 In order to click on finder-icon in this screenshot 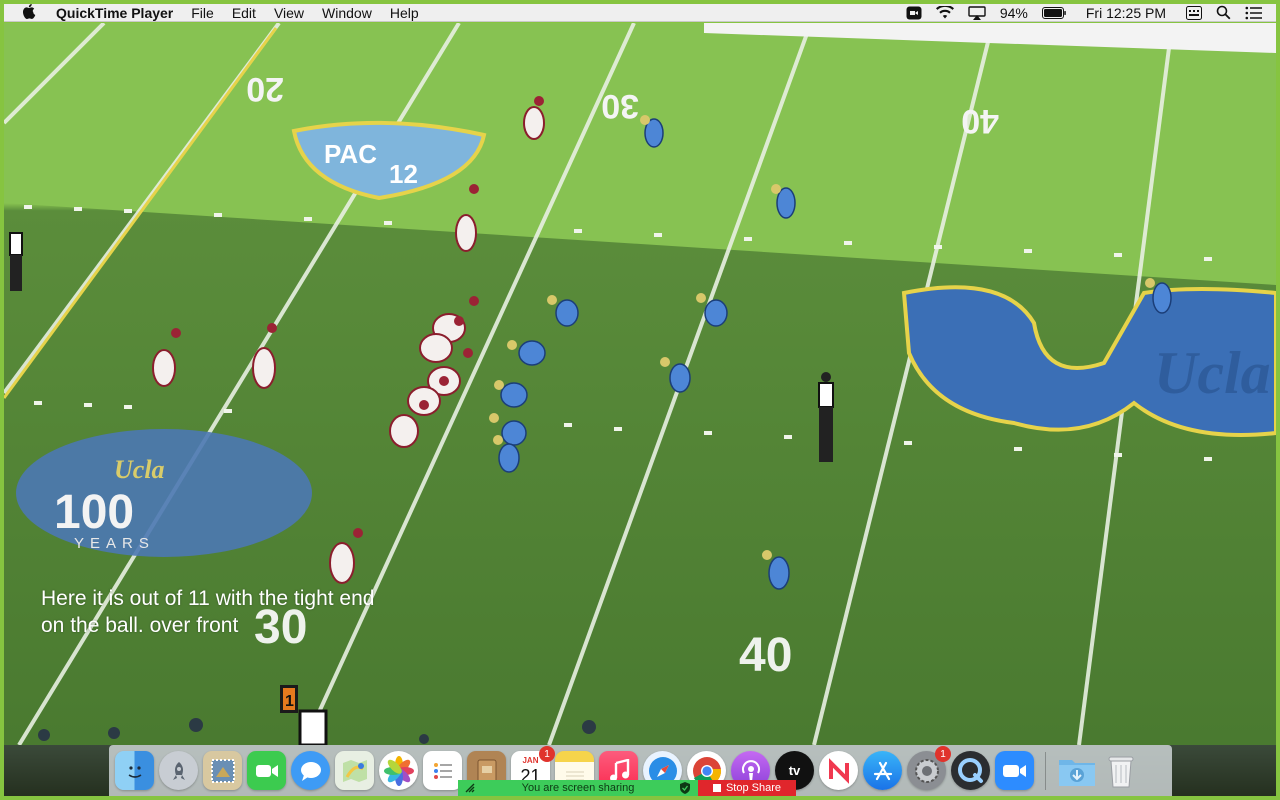, I will do `click(134, 770)`.